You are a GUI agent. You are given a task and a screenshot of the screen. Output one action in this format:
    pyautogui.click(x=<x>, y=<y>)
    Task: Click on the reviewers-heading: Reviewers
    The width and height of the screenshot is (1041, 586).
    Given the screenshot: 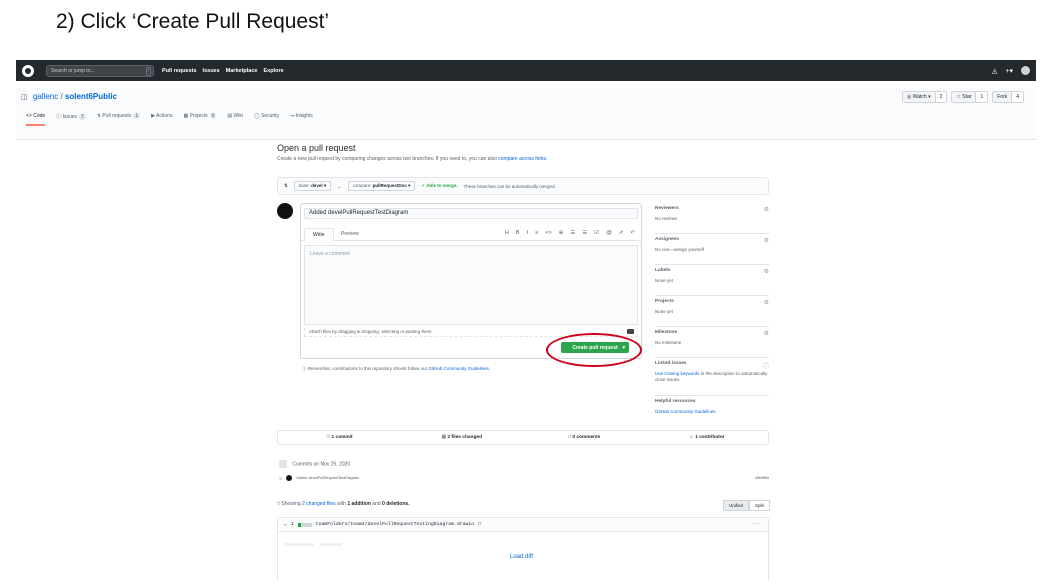 What is the action you would take?
    pyautogui.click(x=712, y=208)
    